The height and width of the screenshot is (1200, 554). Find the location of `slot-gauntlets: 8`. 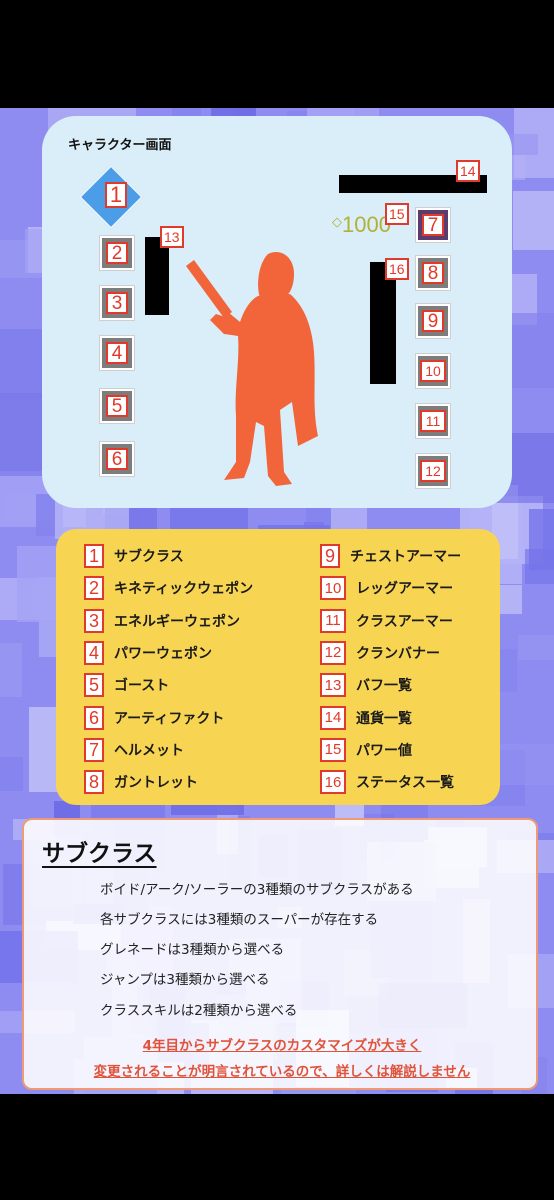

slot-gauntlets: 8 is located at coordinates (433, 273).